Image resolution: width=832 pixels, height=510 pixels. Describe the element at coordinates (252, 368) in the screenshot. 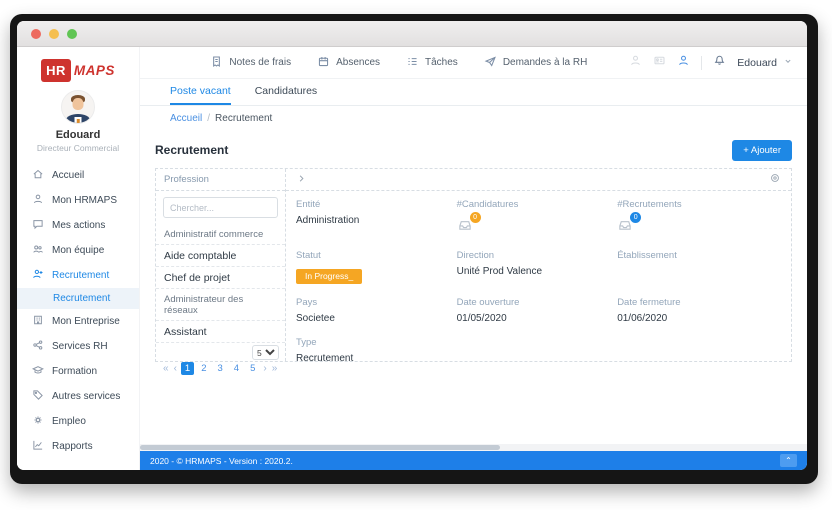

I see `page-number: 5` at that location.